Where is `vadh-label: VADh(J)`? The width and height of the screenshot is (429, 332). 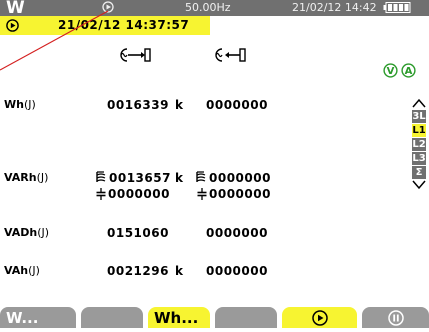
vadh-label: VADh(J) is located at coordinates (27, 232).